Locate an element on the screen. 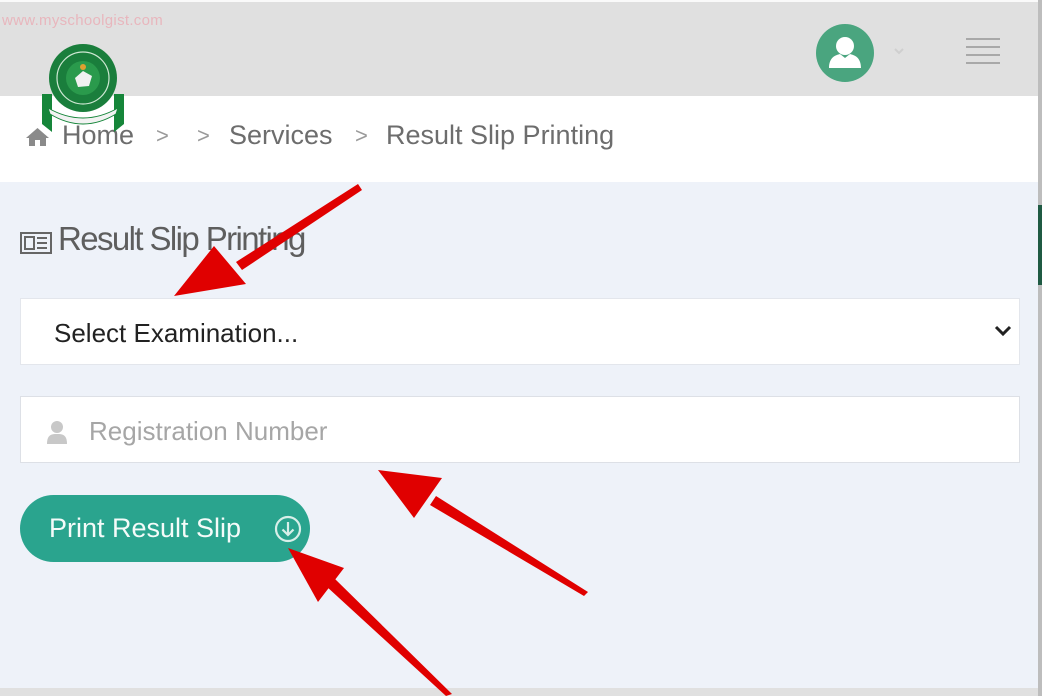 The width and height of the screenshot is (1042, 696). download-circle-icon is located at coordinates (288, 529).